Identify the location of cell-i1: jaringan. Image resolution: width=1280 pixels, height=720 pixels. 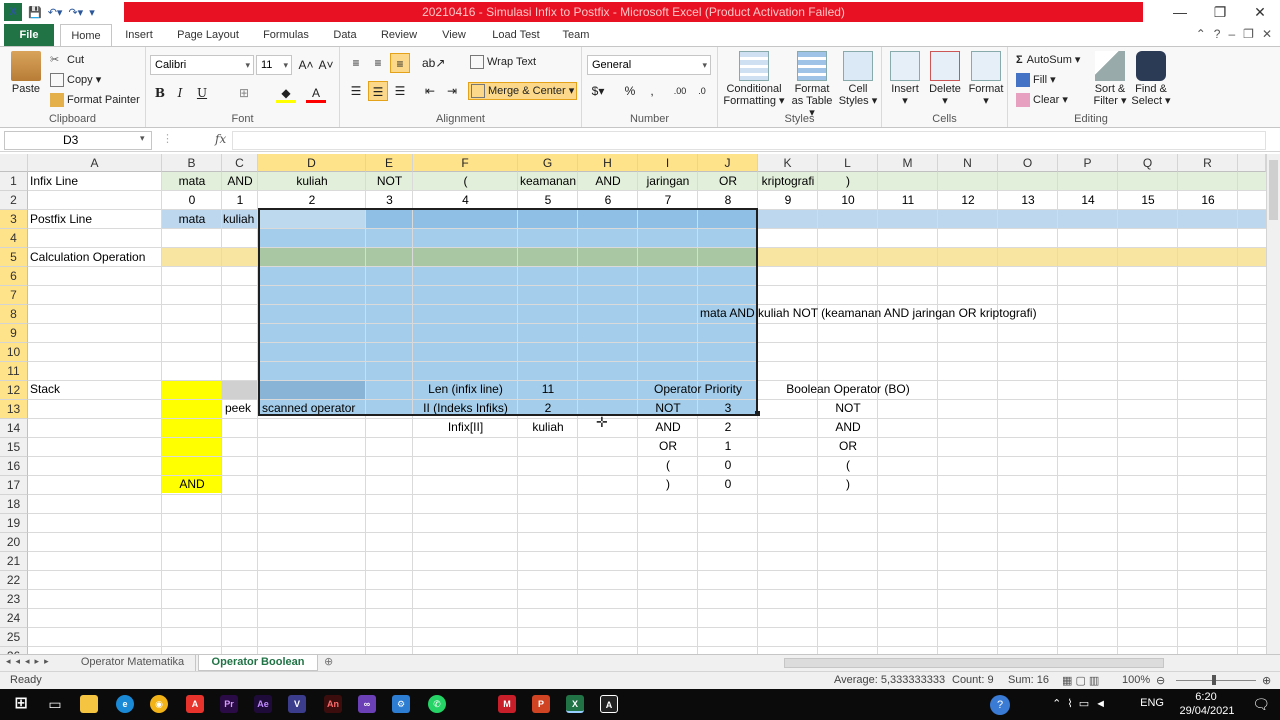
(668, 181).